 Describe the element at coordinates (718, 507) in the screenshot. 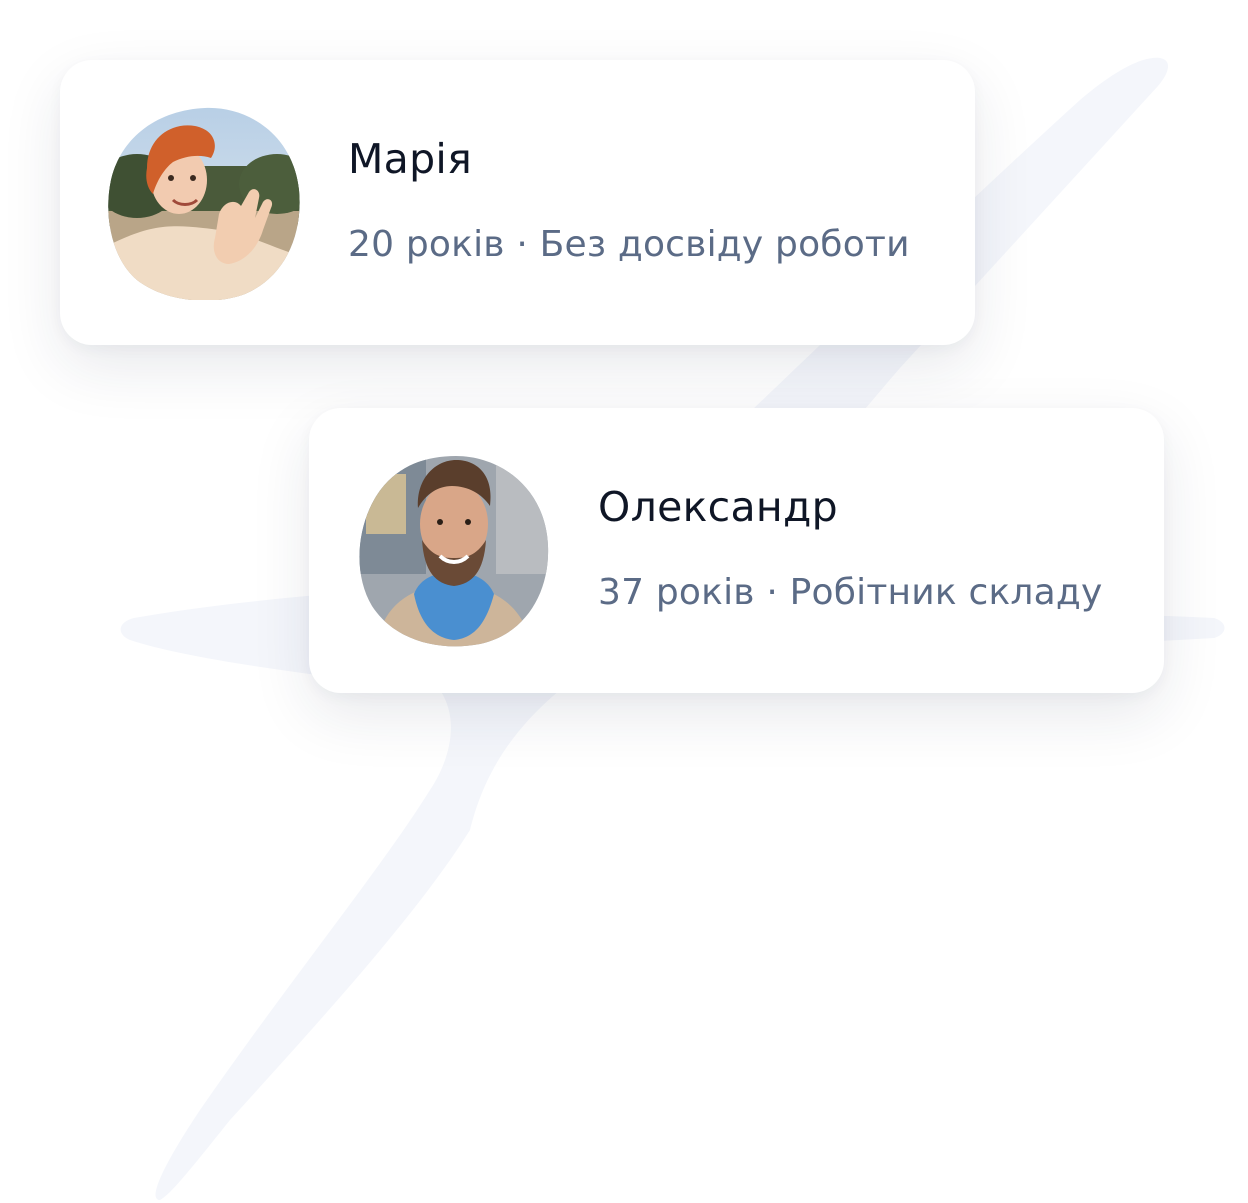

I see `profile-name: Олександр` at that location.